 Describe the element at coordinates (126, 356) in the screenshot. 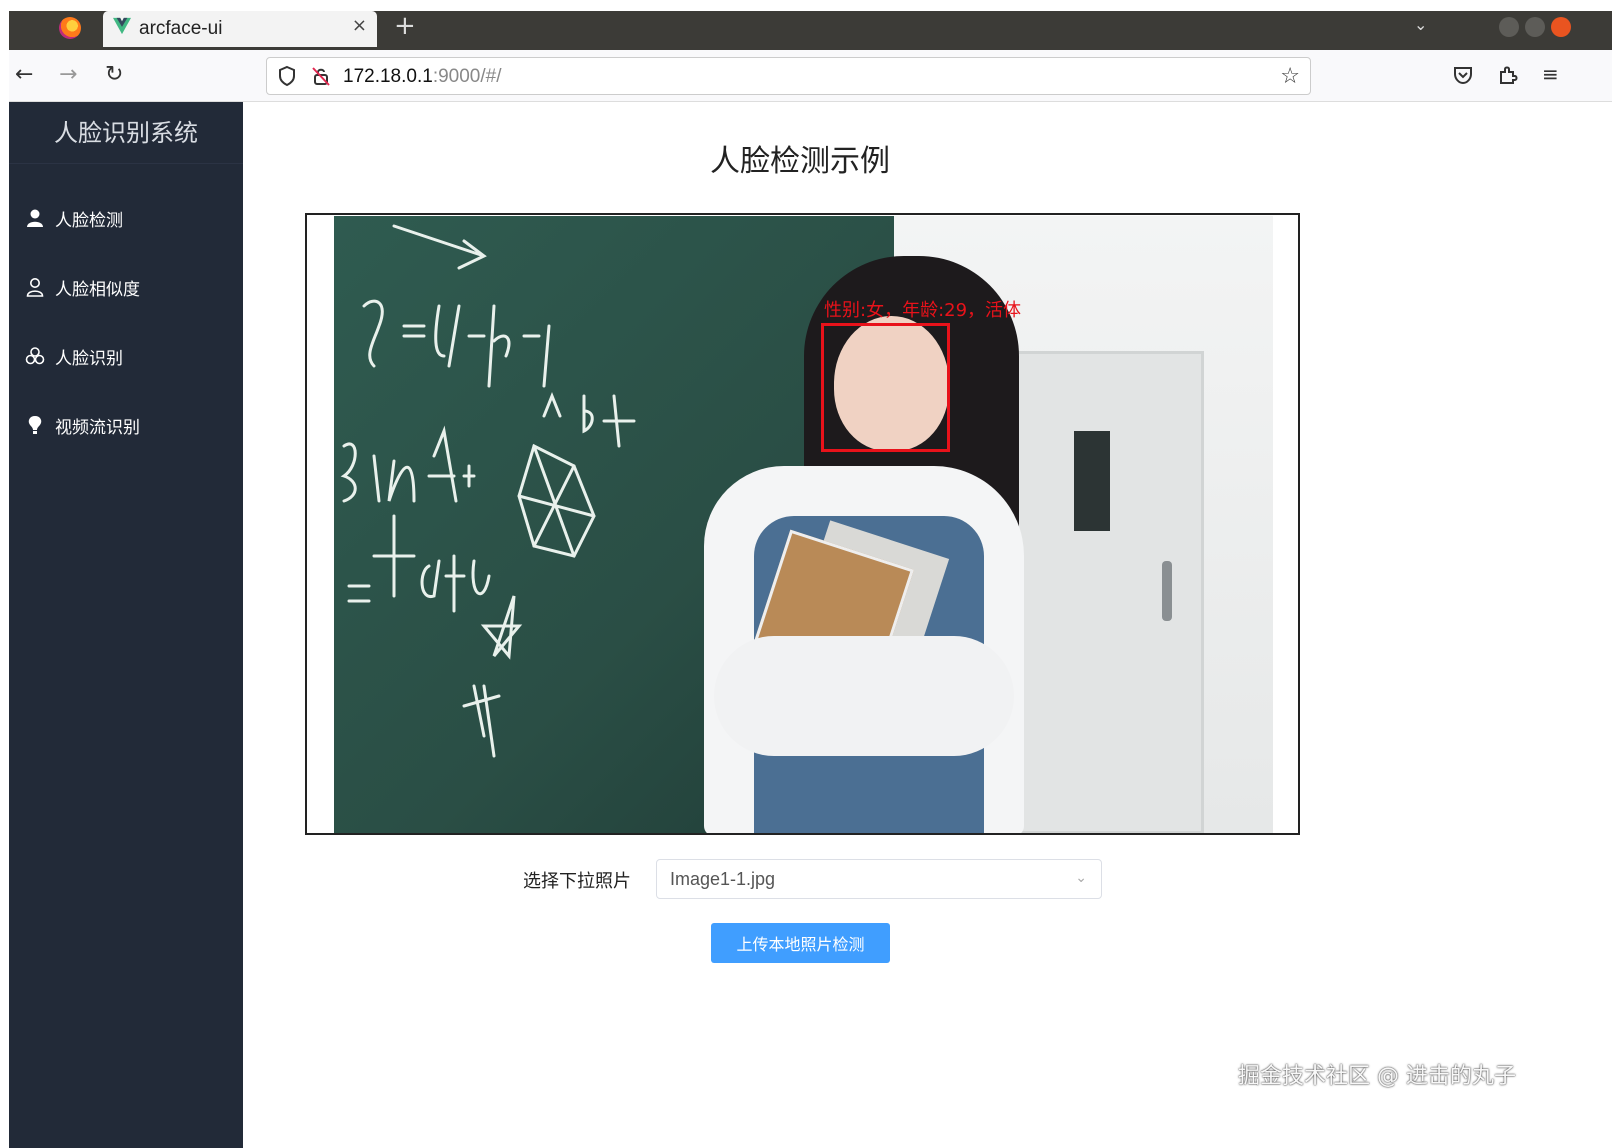

I see `sidebar-item-face-recognition: 人脸识别` at that location.